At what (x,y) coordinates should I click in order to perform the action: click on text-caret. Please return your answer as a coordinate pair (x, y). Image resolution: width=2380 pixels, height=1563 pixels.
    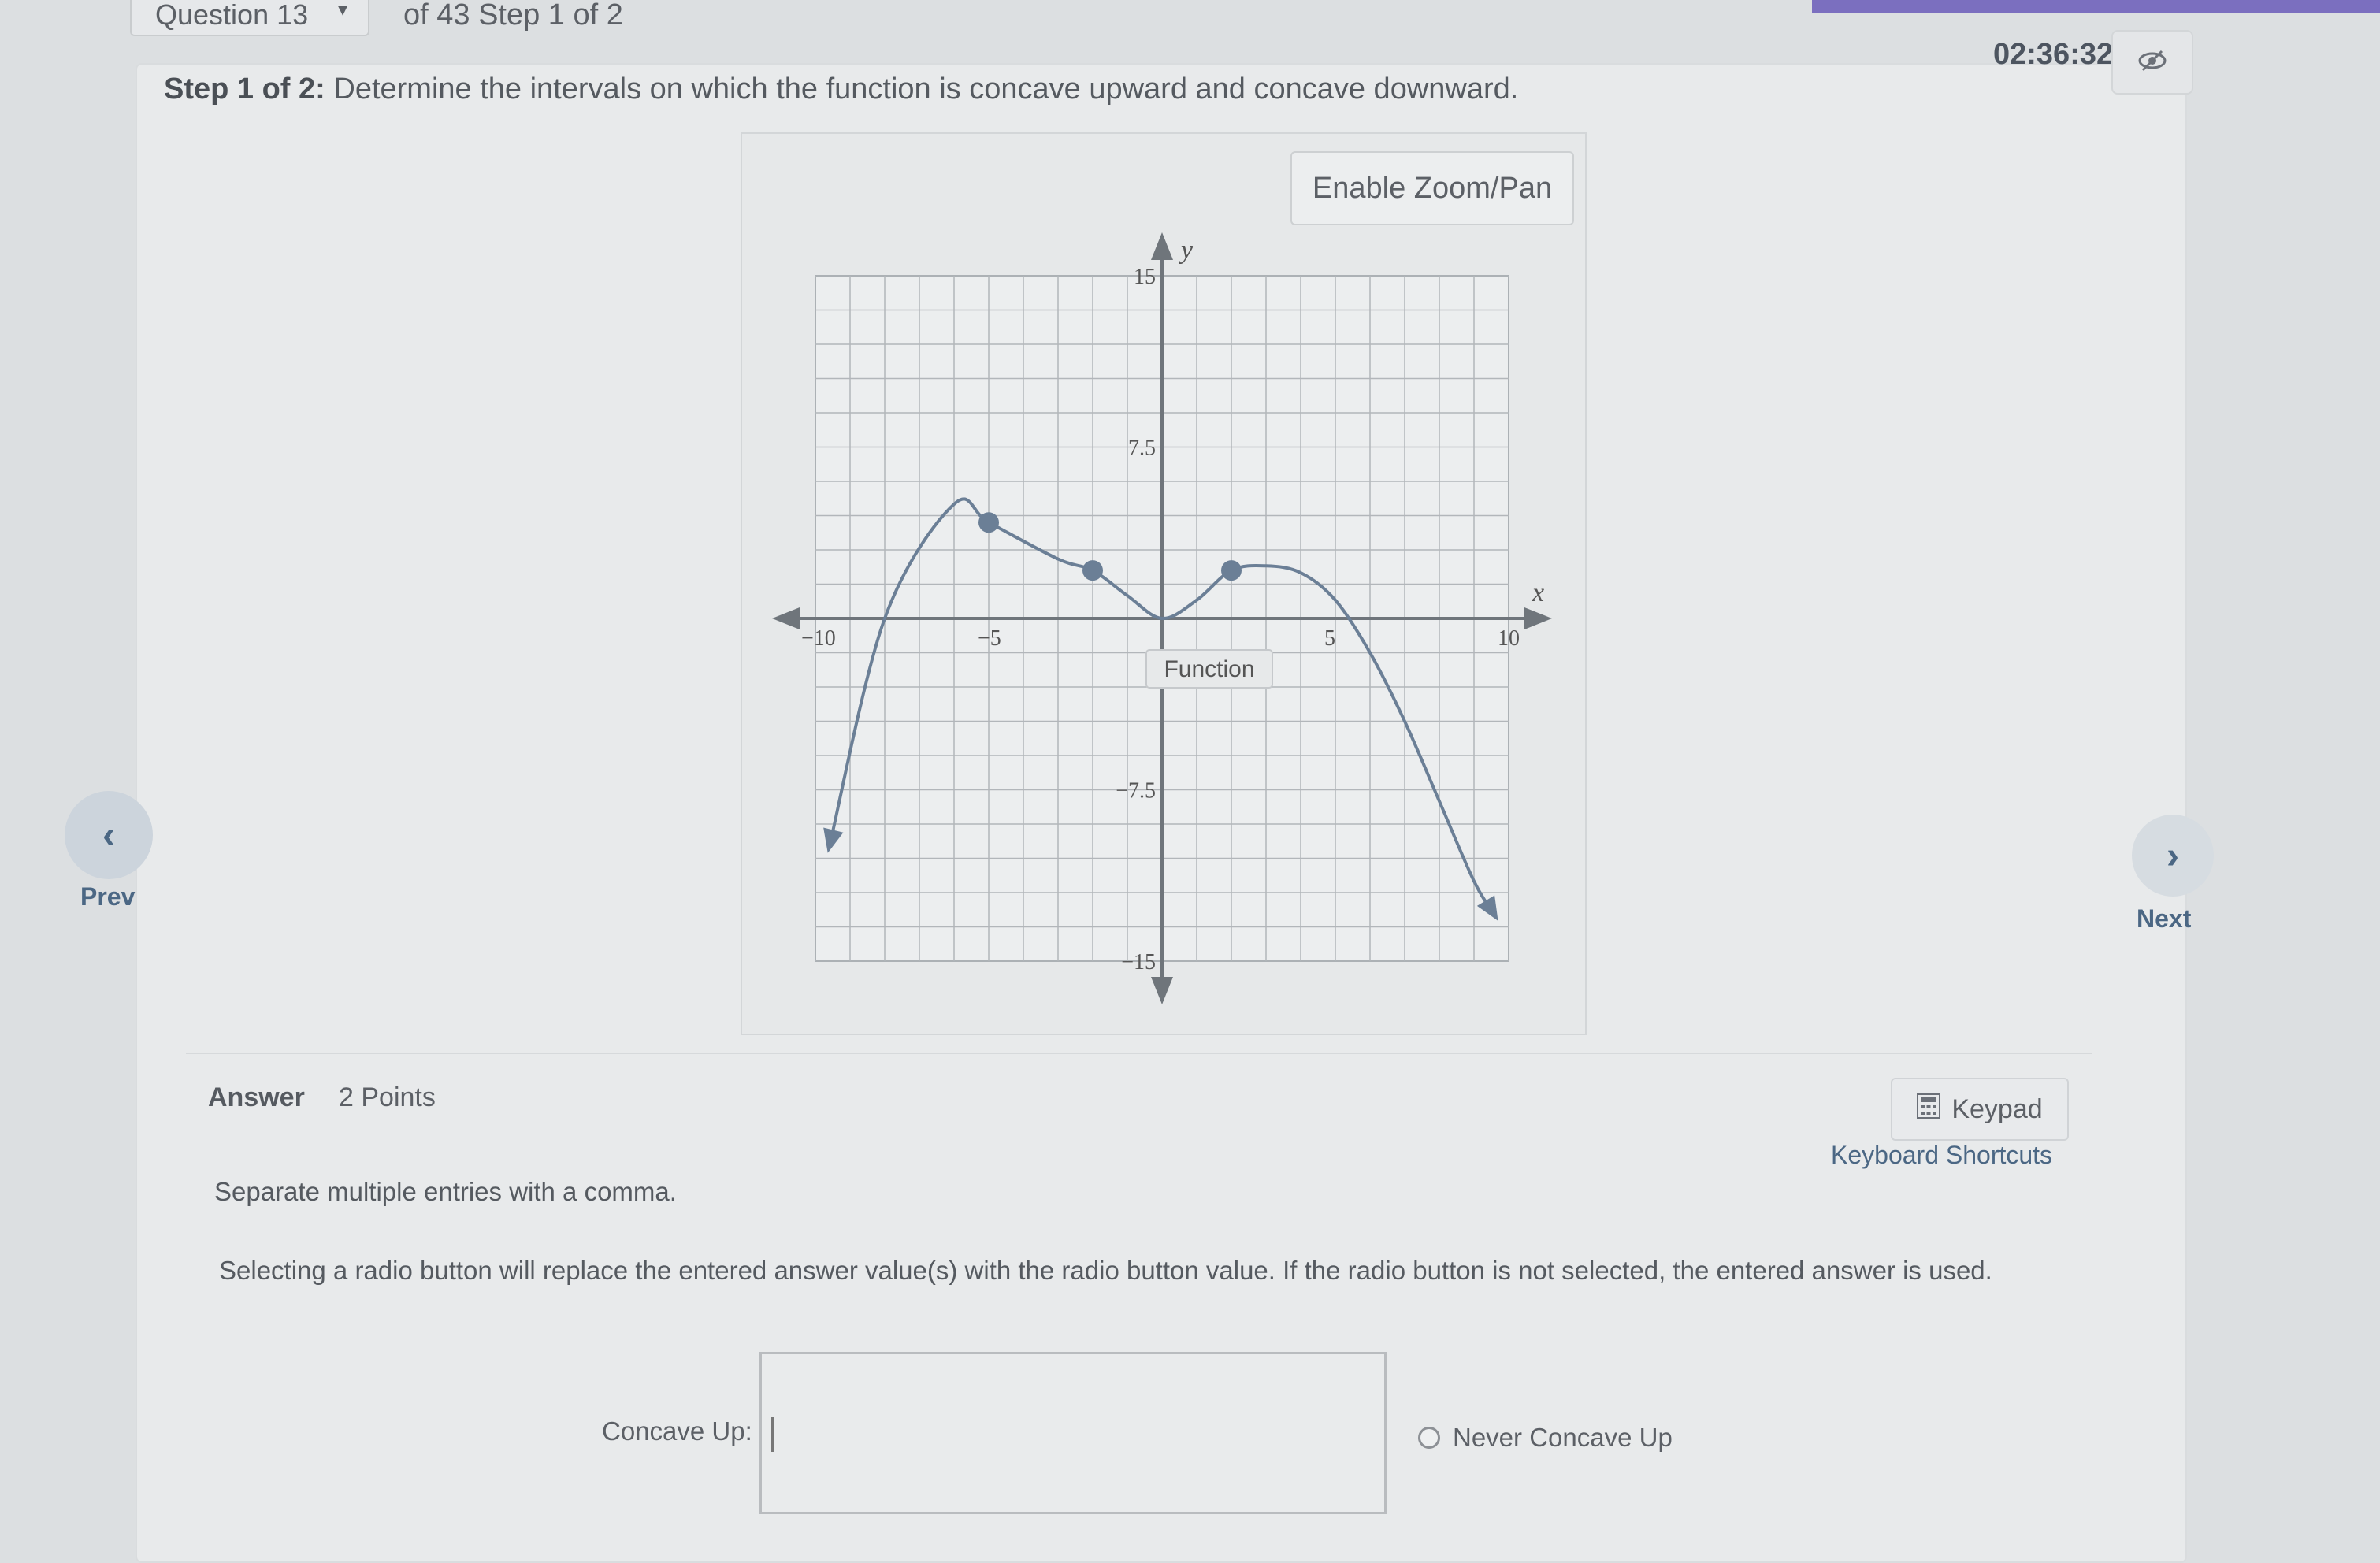
    Looking at the image, I should click on (772, 1434).